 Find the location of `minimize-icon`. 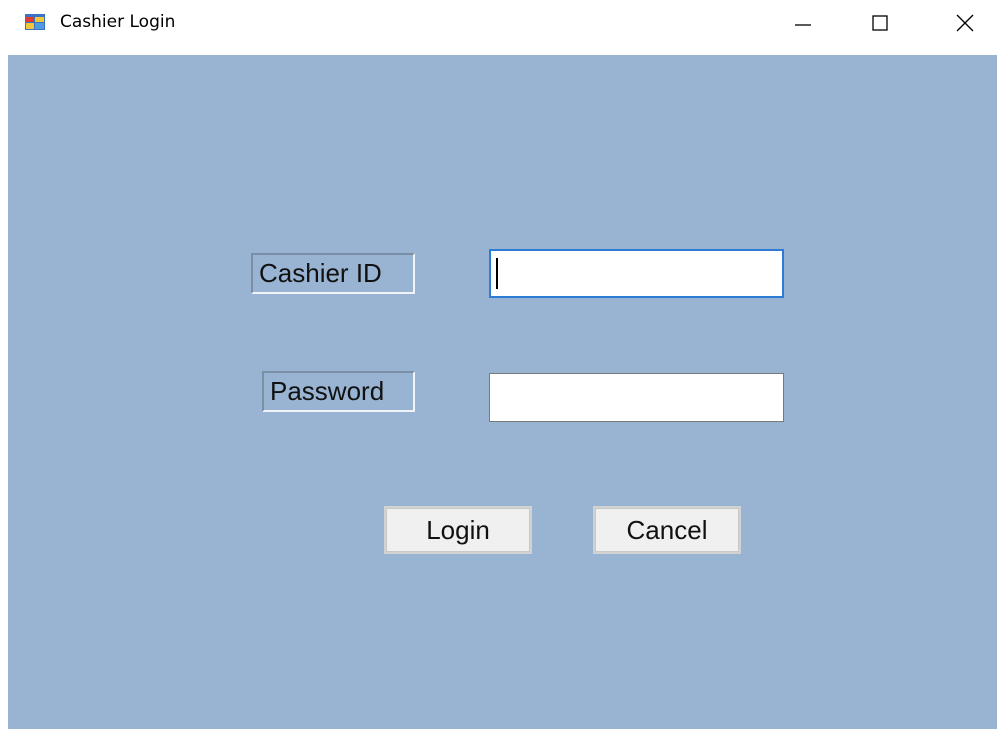

minimize-icon is located at coordinates (803, 25).